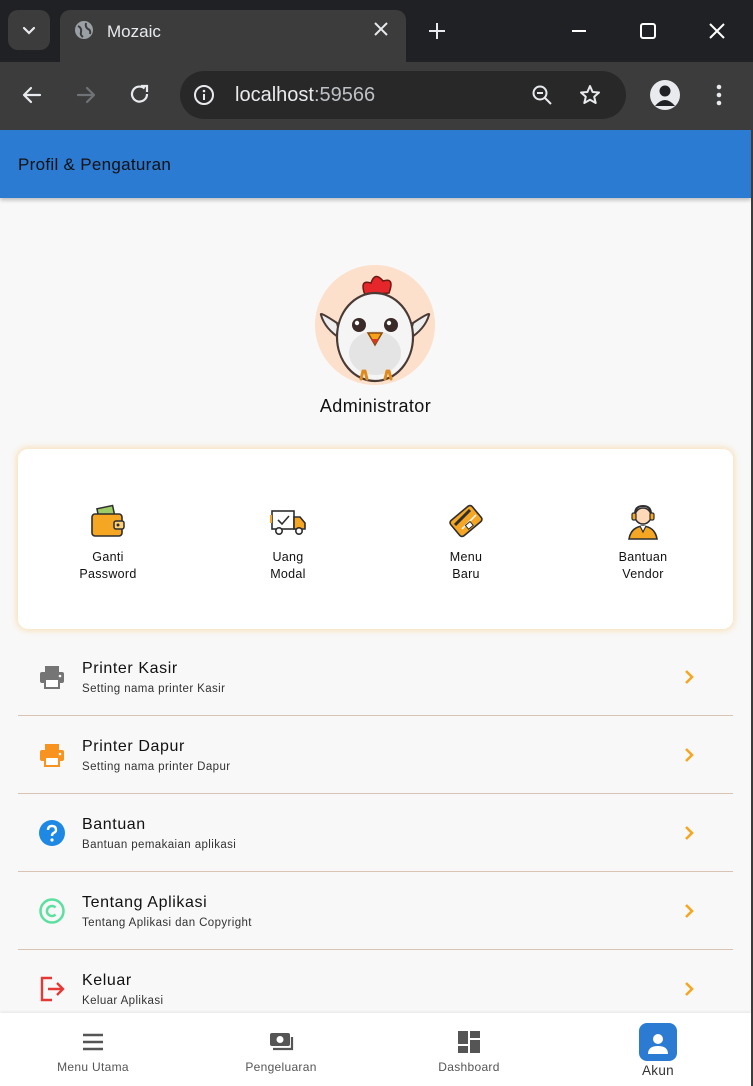  Describe the element at coordinates (108, 520) in the screenshot. I see `wallet-icon` at that location.